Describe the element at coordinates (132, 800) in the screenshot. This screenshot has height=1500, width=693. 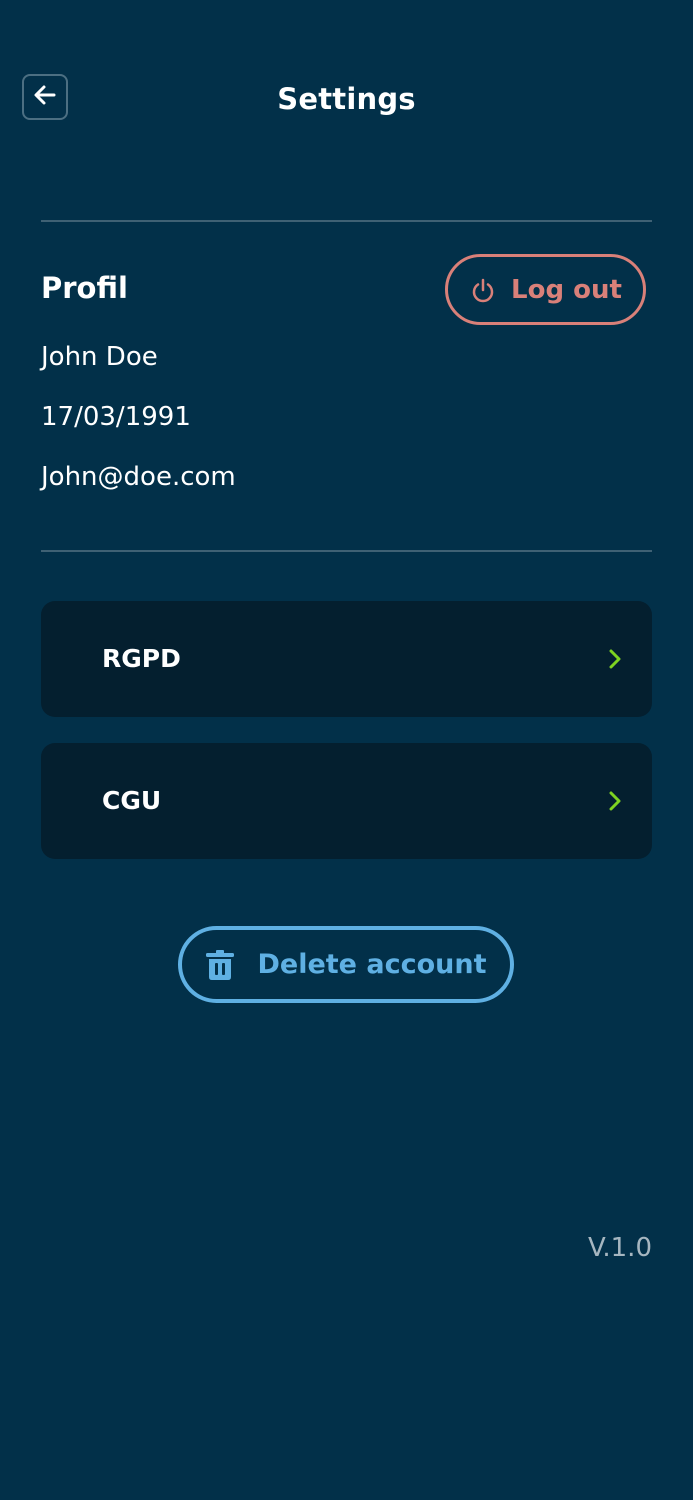
I see `menu-item-label: CGU` at that location.